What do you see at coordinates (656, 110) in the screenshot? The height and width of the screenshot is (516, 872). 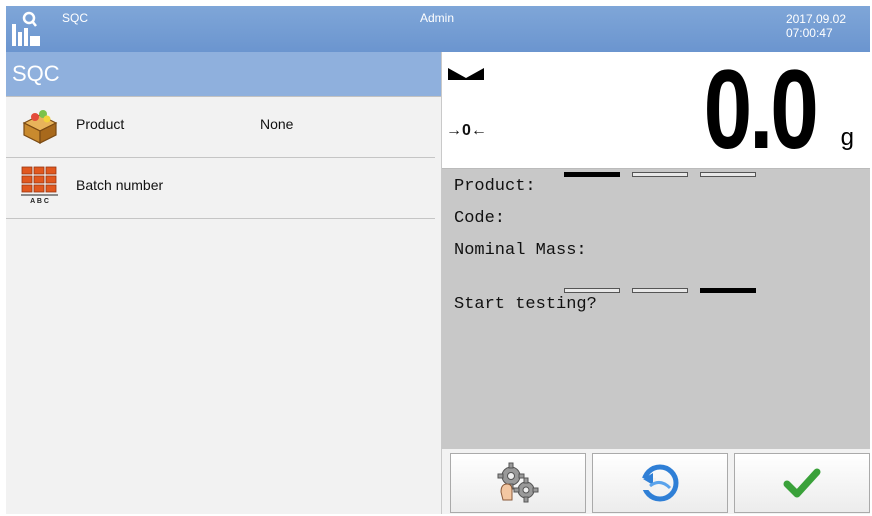 I see `weight-display: →0← 0.0 g` at bounding box center [656, 110].